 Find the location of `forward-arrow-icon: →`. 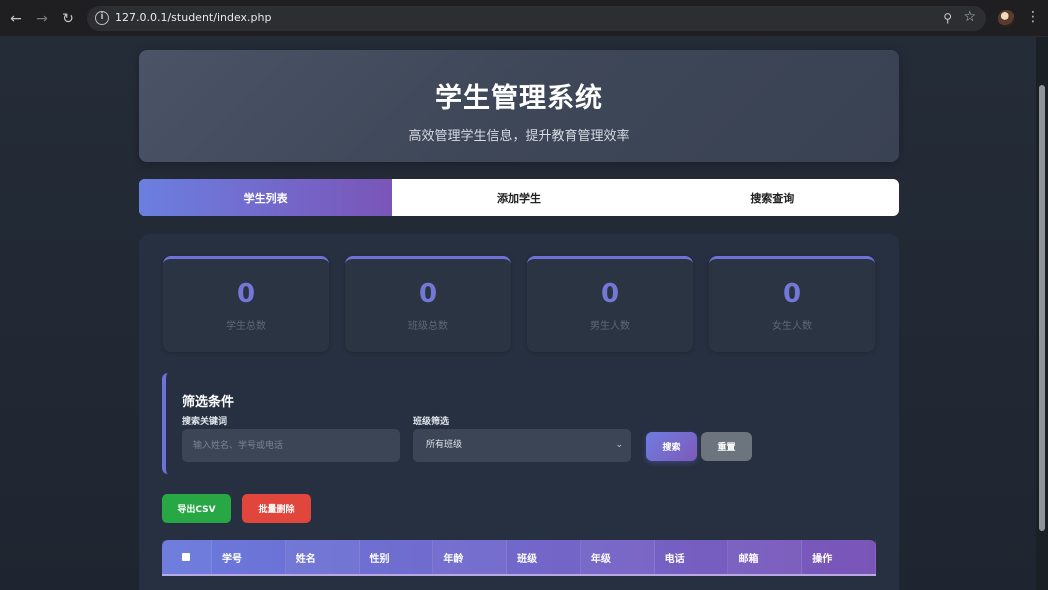

forward-arrow-icon: → is located at coordinates (42, 19).